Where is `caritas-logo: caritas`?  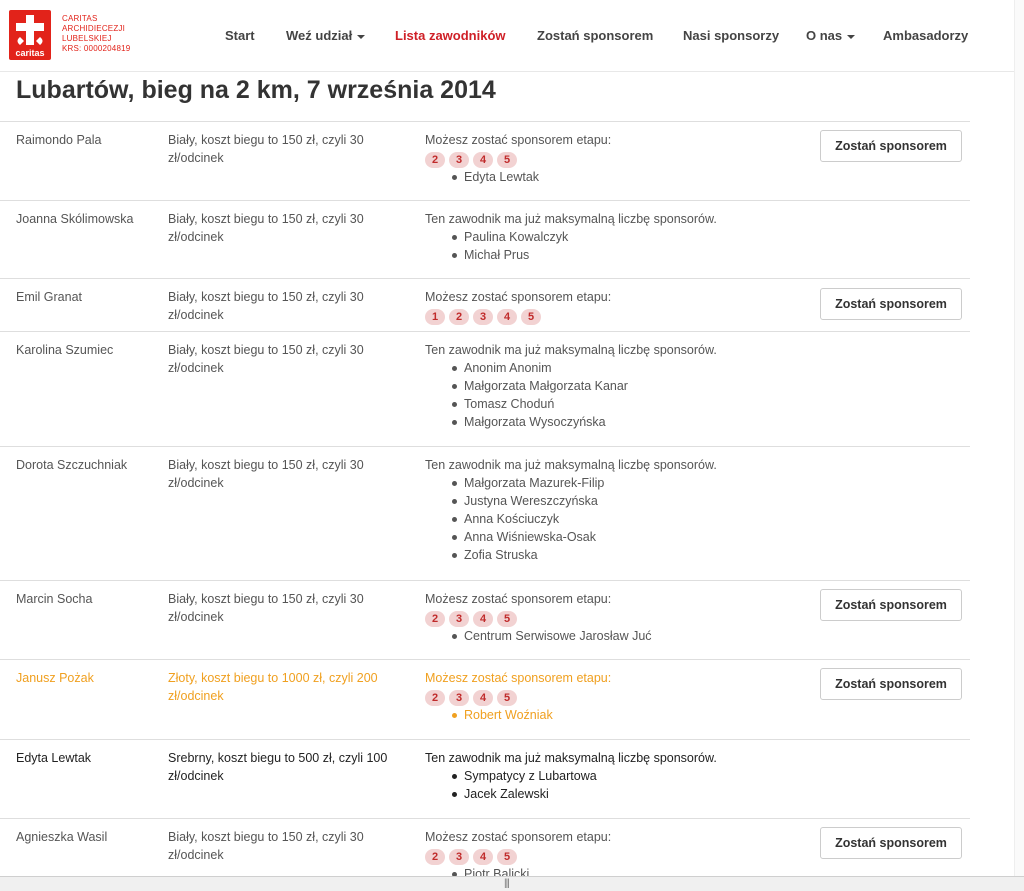
caritas-logo: caritas is located at coordinates (30, 35).